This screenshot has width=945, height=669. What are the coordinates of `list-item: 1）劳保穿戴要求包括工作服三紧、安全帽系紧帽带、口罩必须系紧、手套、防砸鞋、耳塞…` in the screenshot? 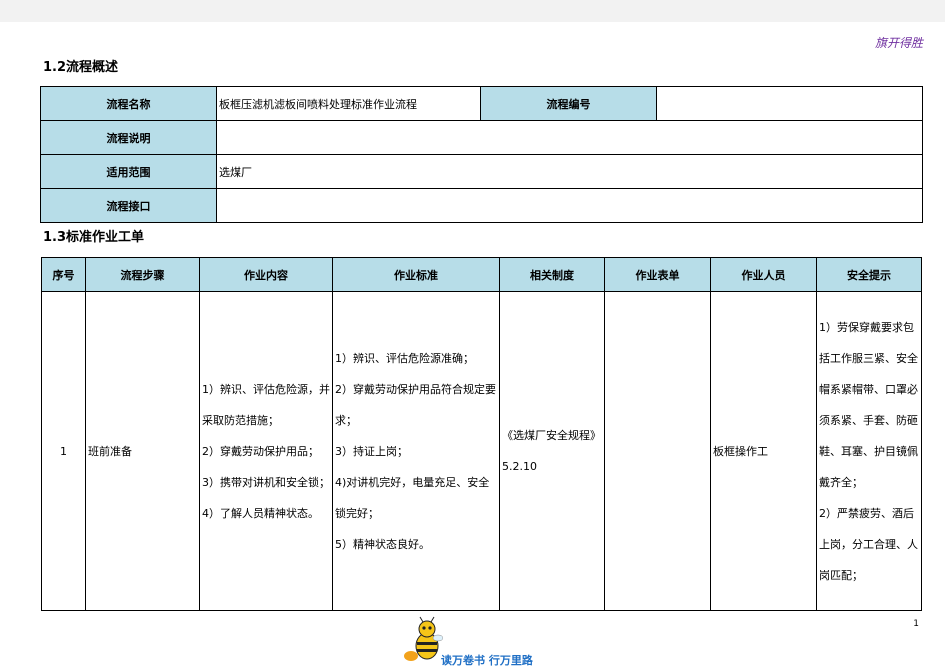 It's located at (868, 404).